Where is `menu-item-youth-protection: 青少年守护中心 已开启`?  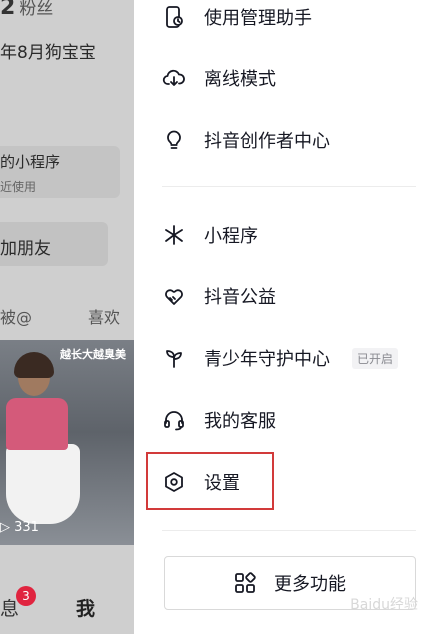
menu-item-youth-protection: 青少年守护中心 已开启 is located at coordinates (283, 358).